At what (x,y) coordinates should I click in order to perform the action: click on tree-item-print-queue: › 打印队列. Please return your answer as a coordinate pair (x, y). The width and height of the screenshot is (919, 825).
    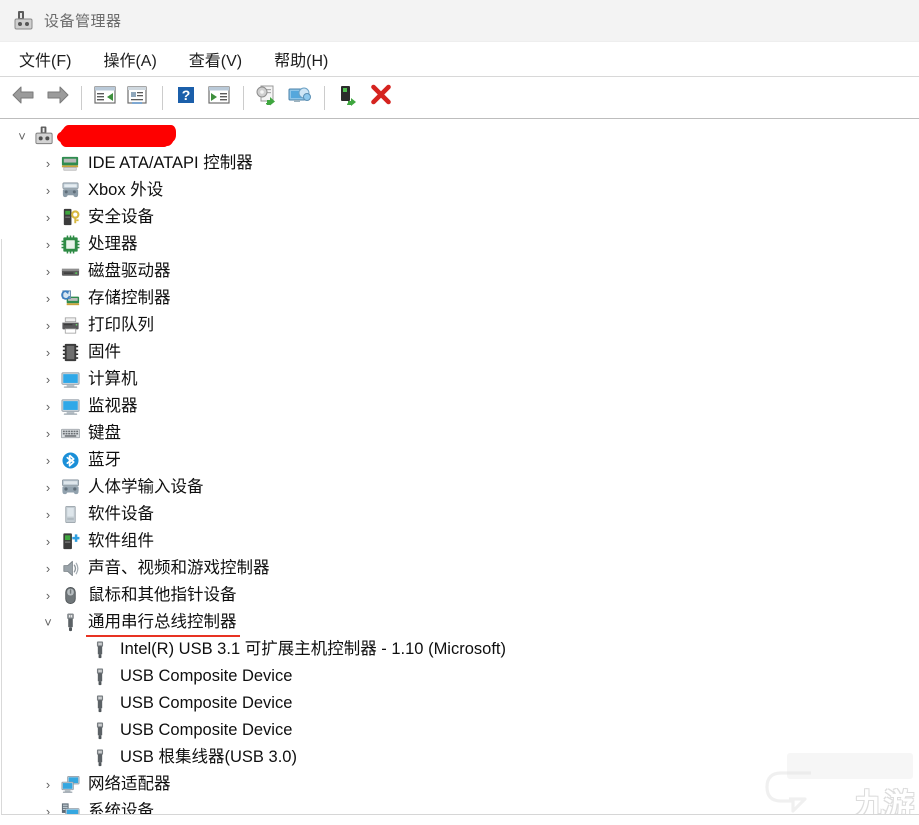
    Looking at the image, I should click on (460, 325).